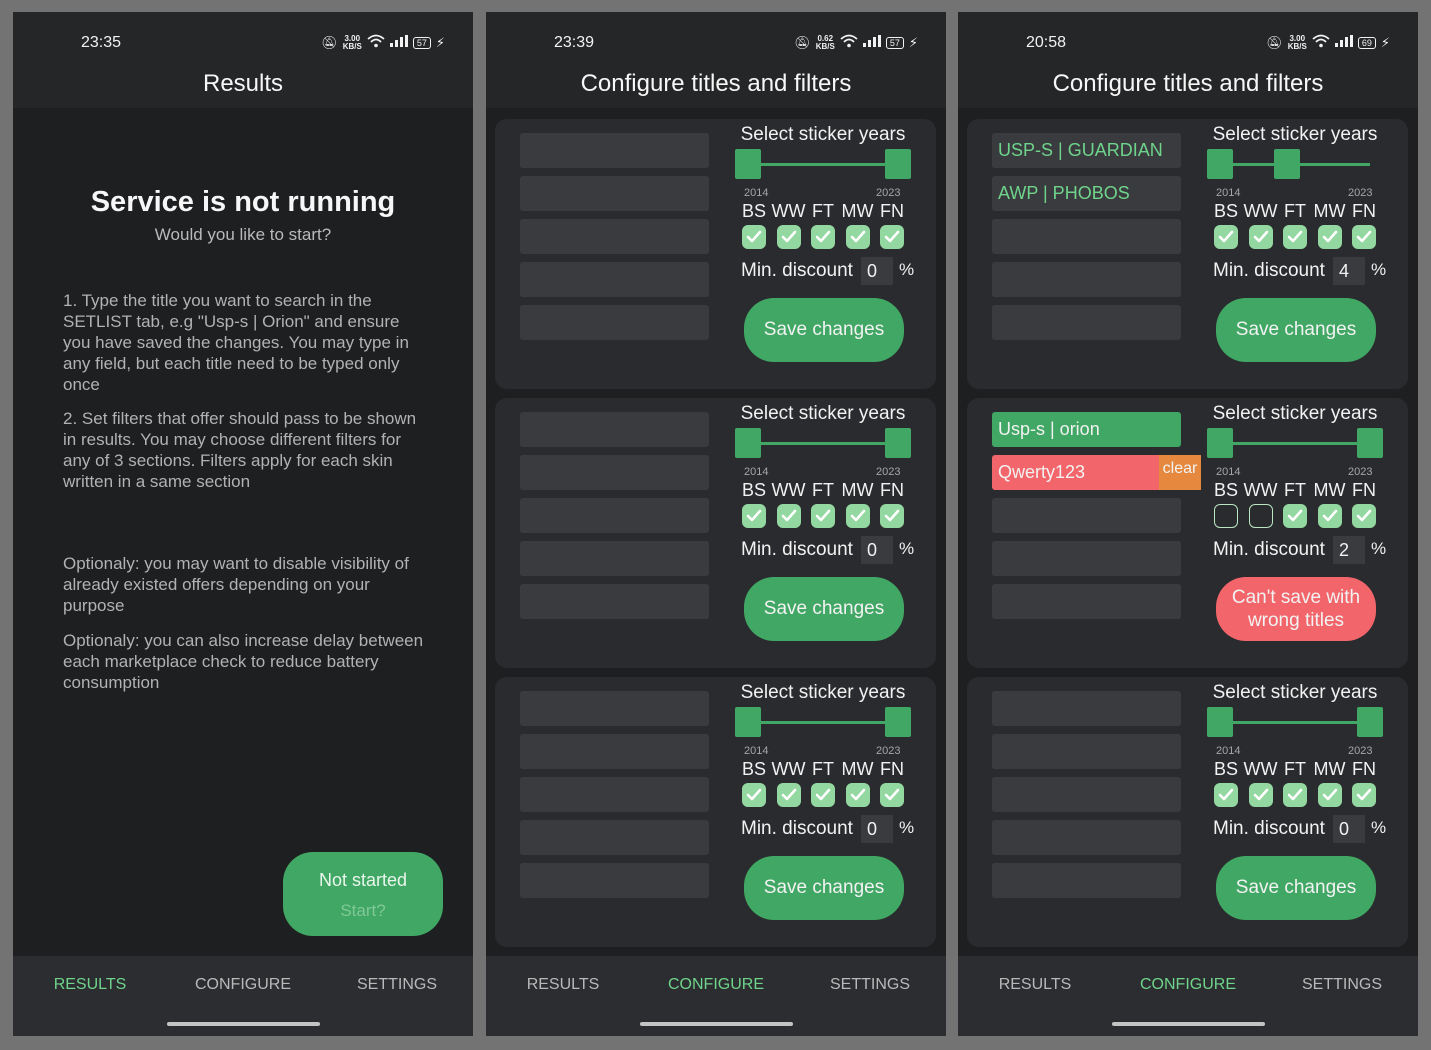 The height and width of the screenshot is (1050, 1431). What do you see at coordinates (1086, 429) in the screenshot?
I see `title-input: Usp-s | orion` at bounding box center [1086, 429].